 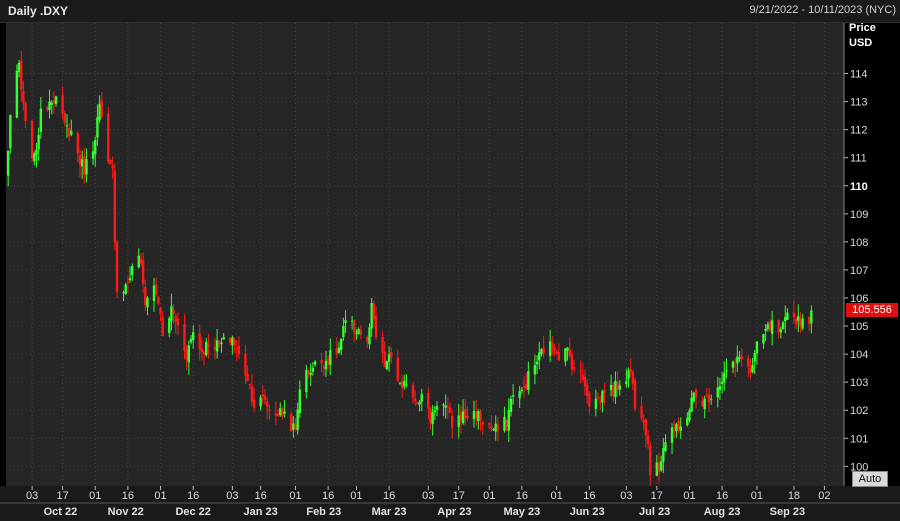 I want to click on month-label: Jan 23, so click(x=261, y=512).